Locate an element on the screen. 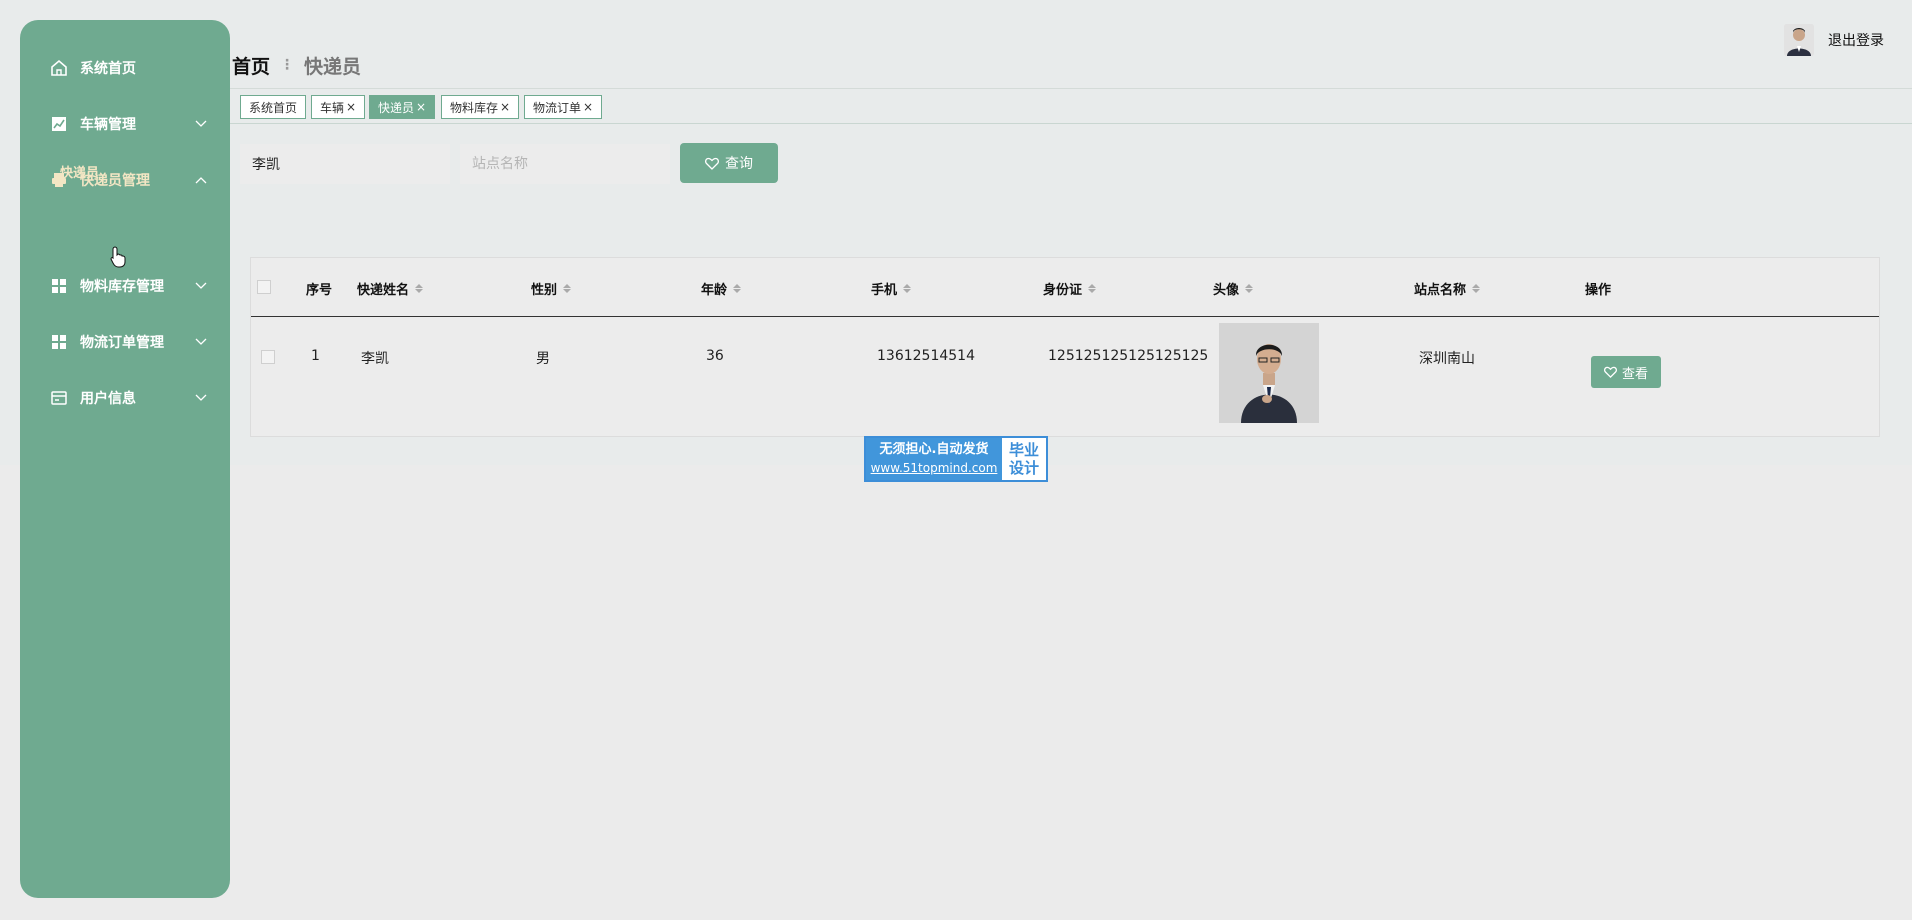 The height and width of the screenshot is (920, 1912). sidebar-item-home: 系统首页 is located at coordinates (125, 68).